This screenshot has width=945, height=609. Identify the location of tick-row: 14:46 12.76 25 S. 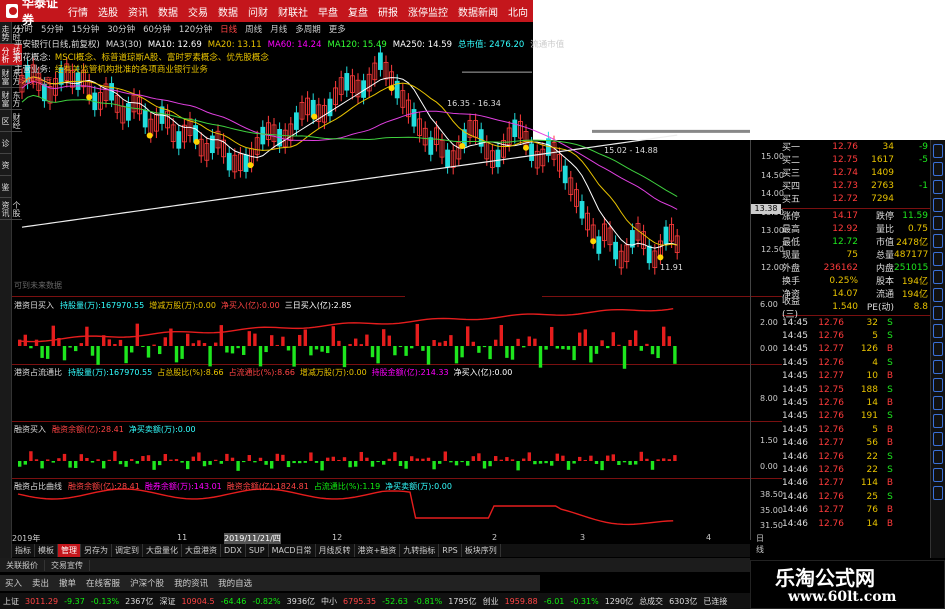
(856, 496).